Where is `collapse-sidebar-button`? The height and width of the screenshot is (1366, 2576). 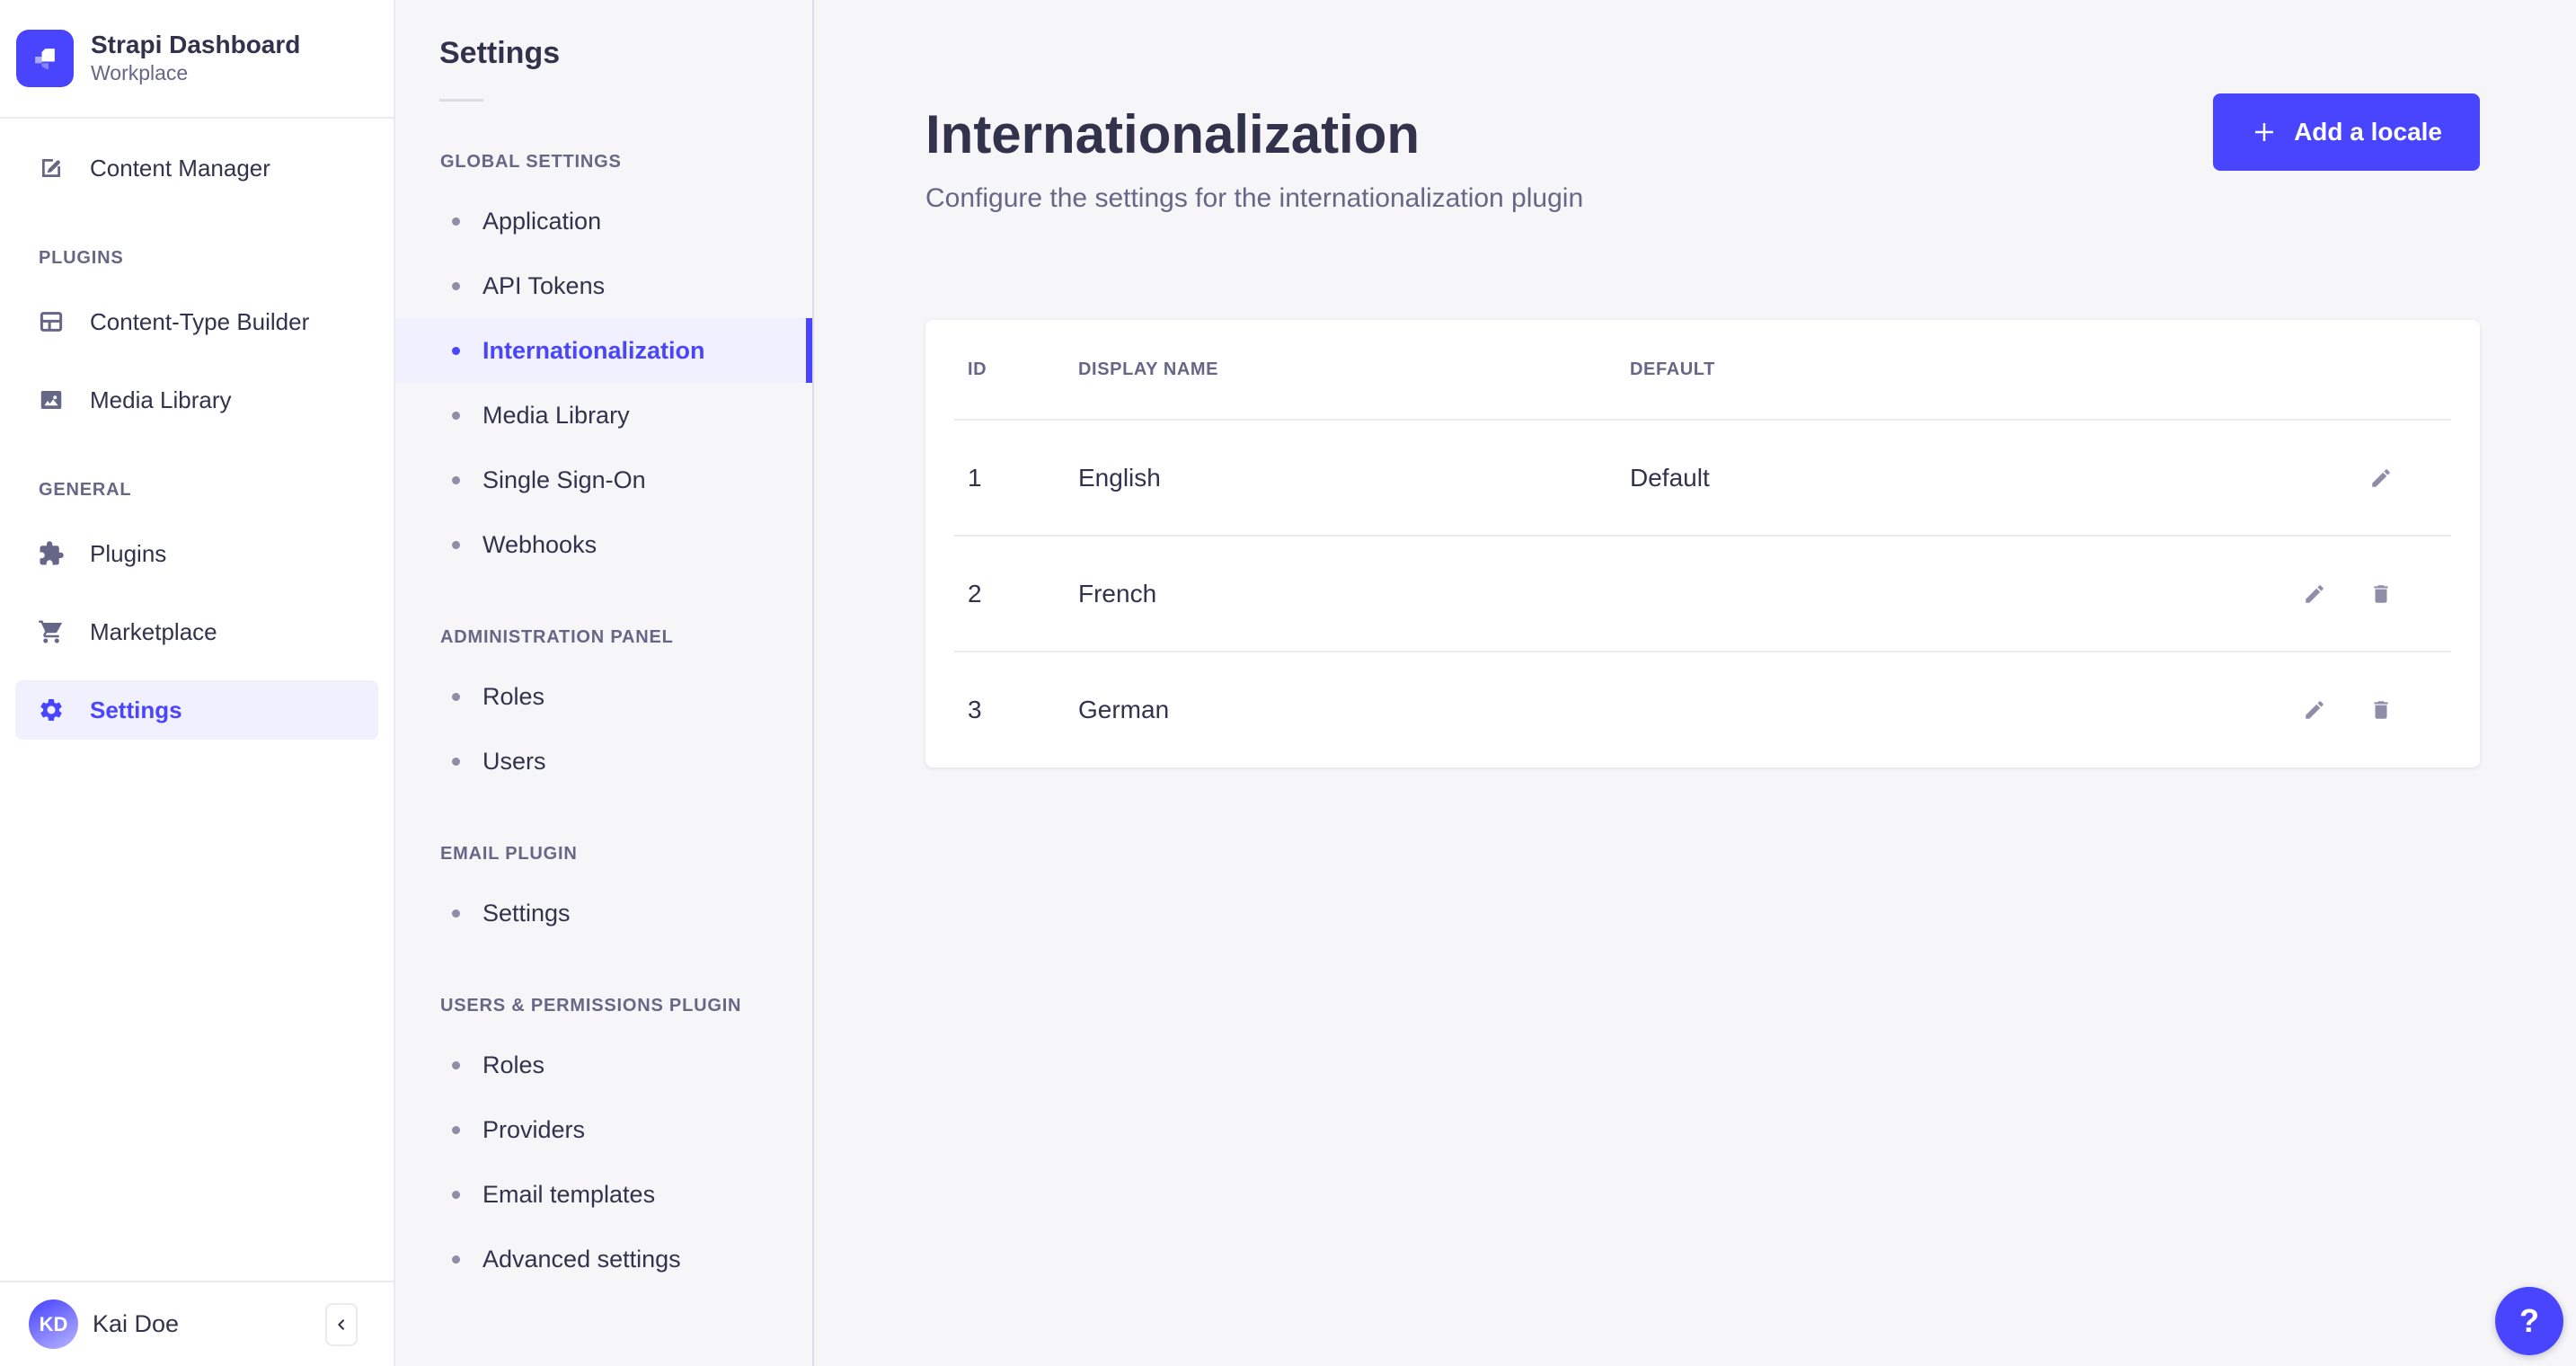 collapse-sidebar-button is located at coordinates (341, 1324).